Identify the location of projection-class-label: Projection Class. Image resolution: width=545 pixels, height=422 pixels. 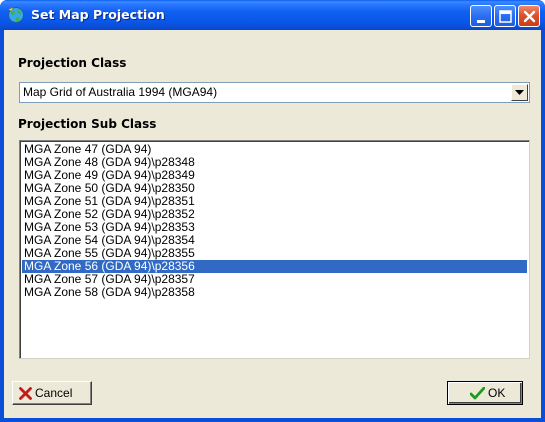
(72, 63).